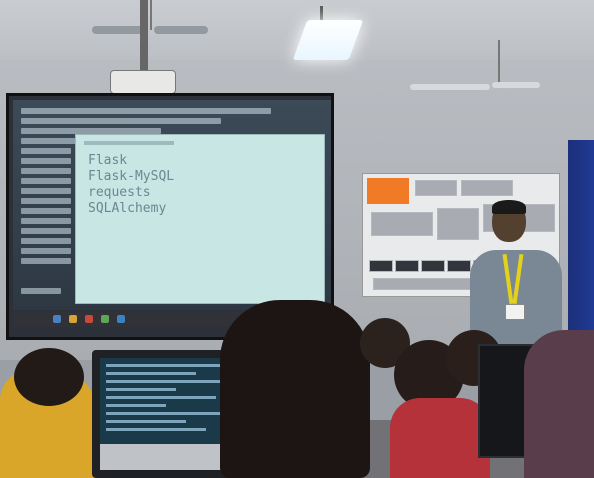  Describe the element at coordinates (144, 36) in the screenshot. I see `projector-mount` at that location.